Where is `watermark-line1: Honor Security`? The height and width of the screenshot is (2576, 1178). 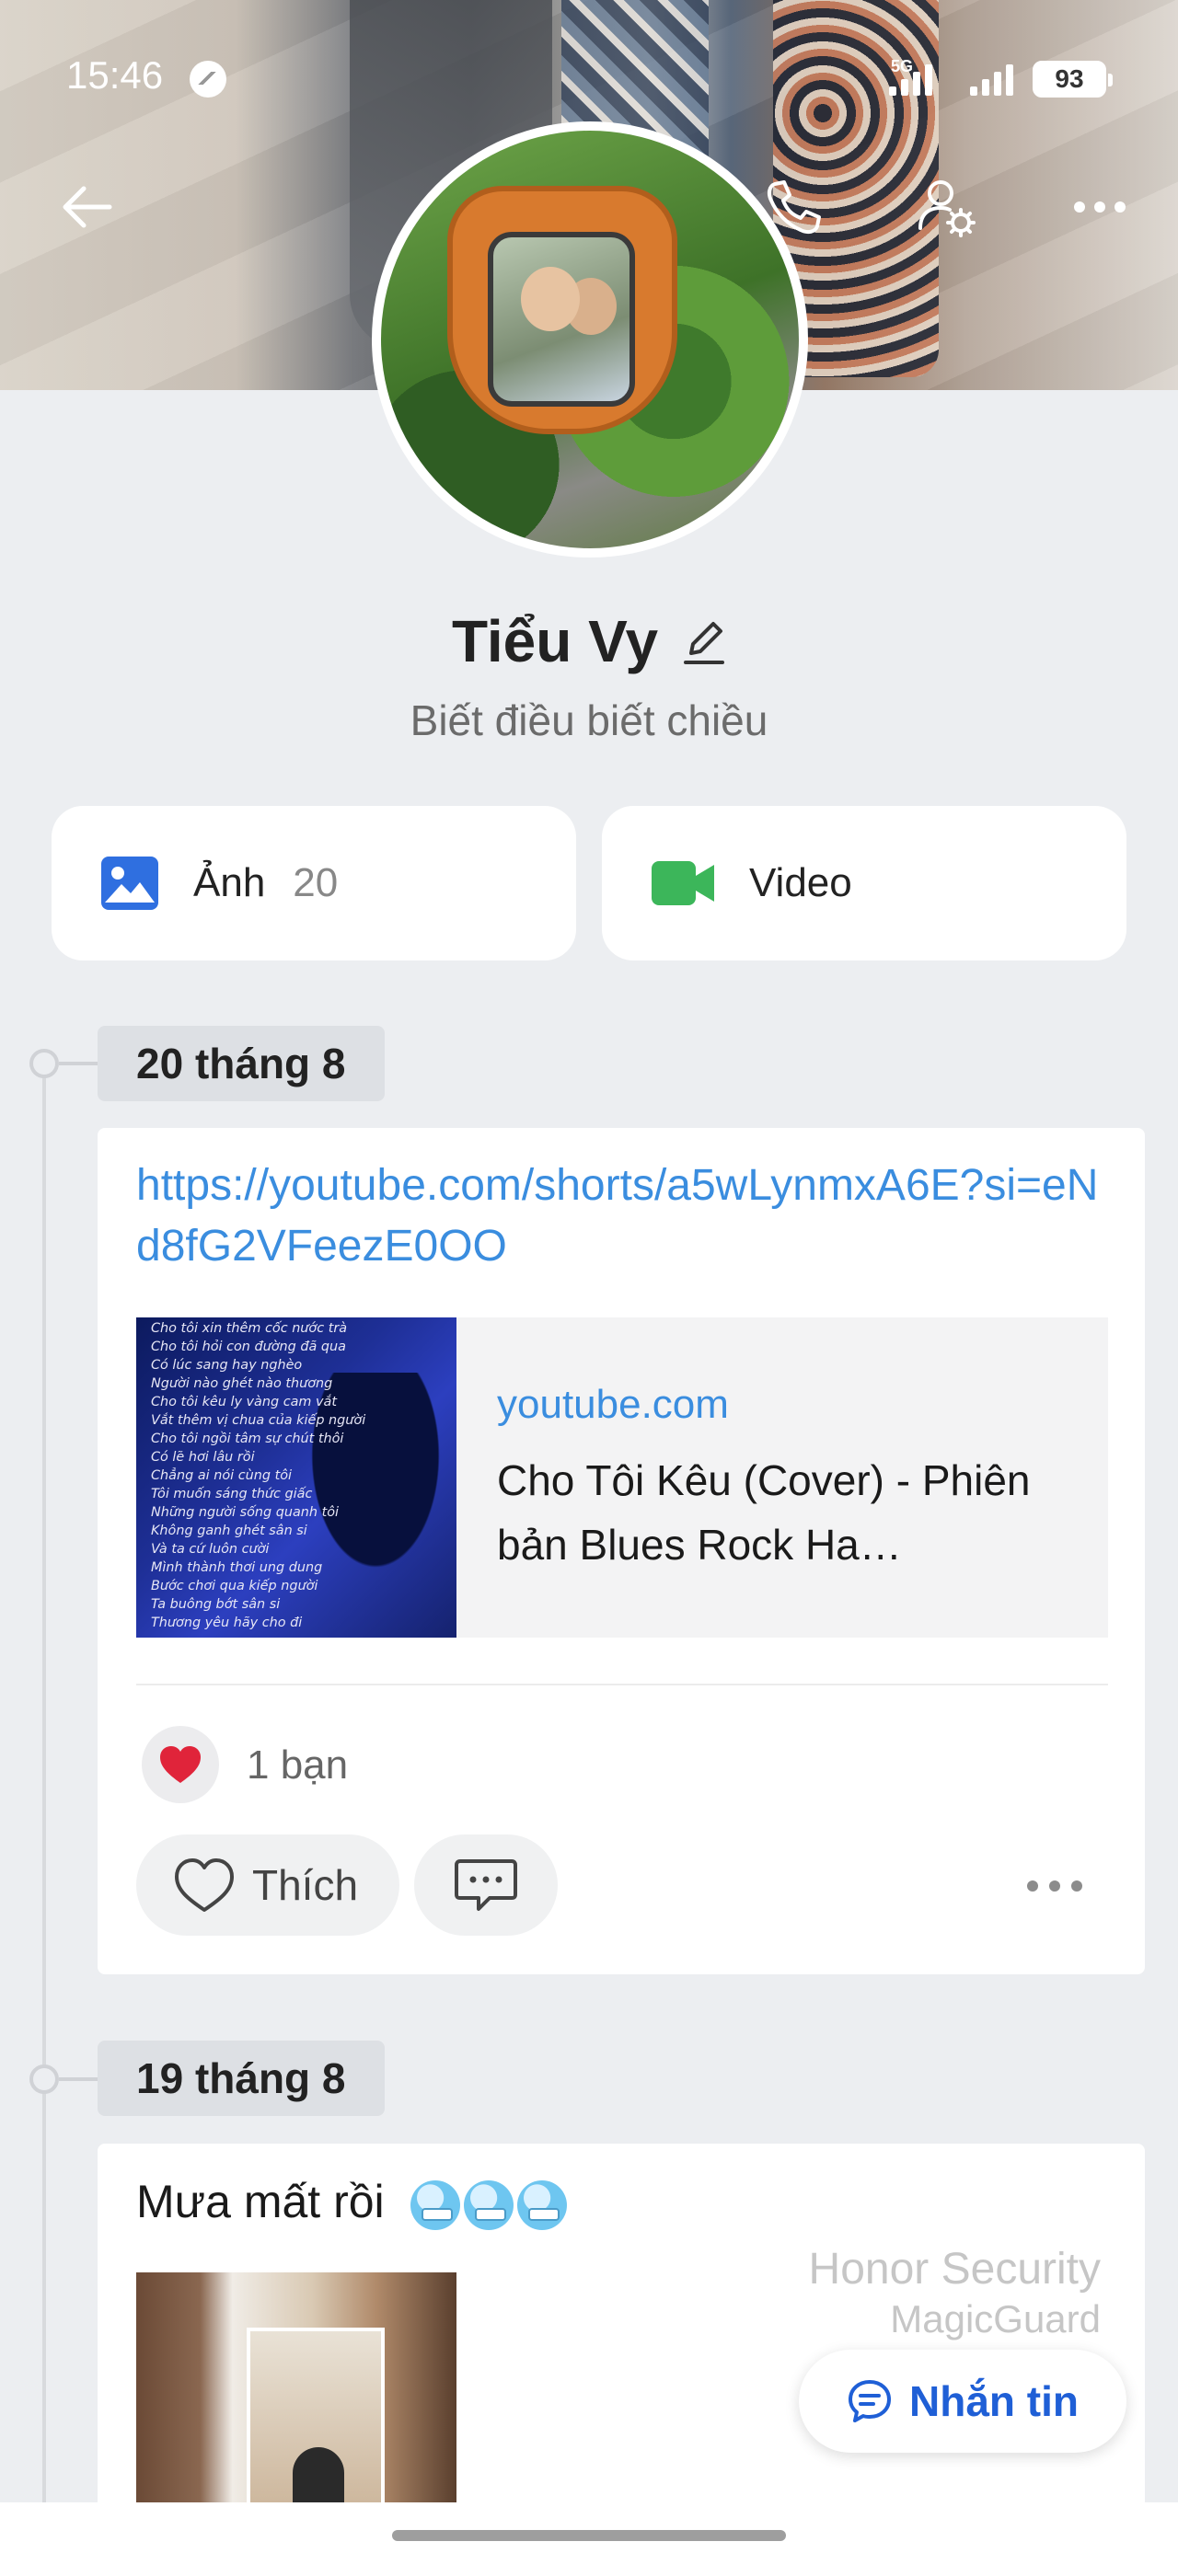 watermark-line1: Honor Security is located at coordinates (955, 2269).